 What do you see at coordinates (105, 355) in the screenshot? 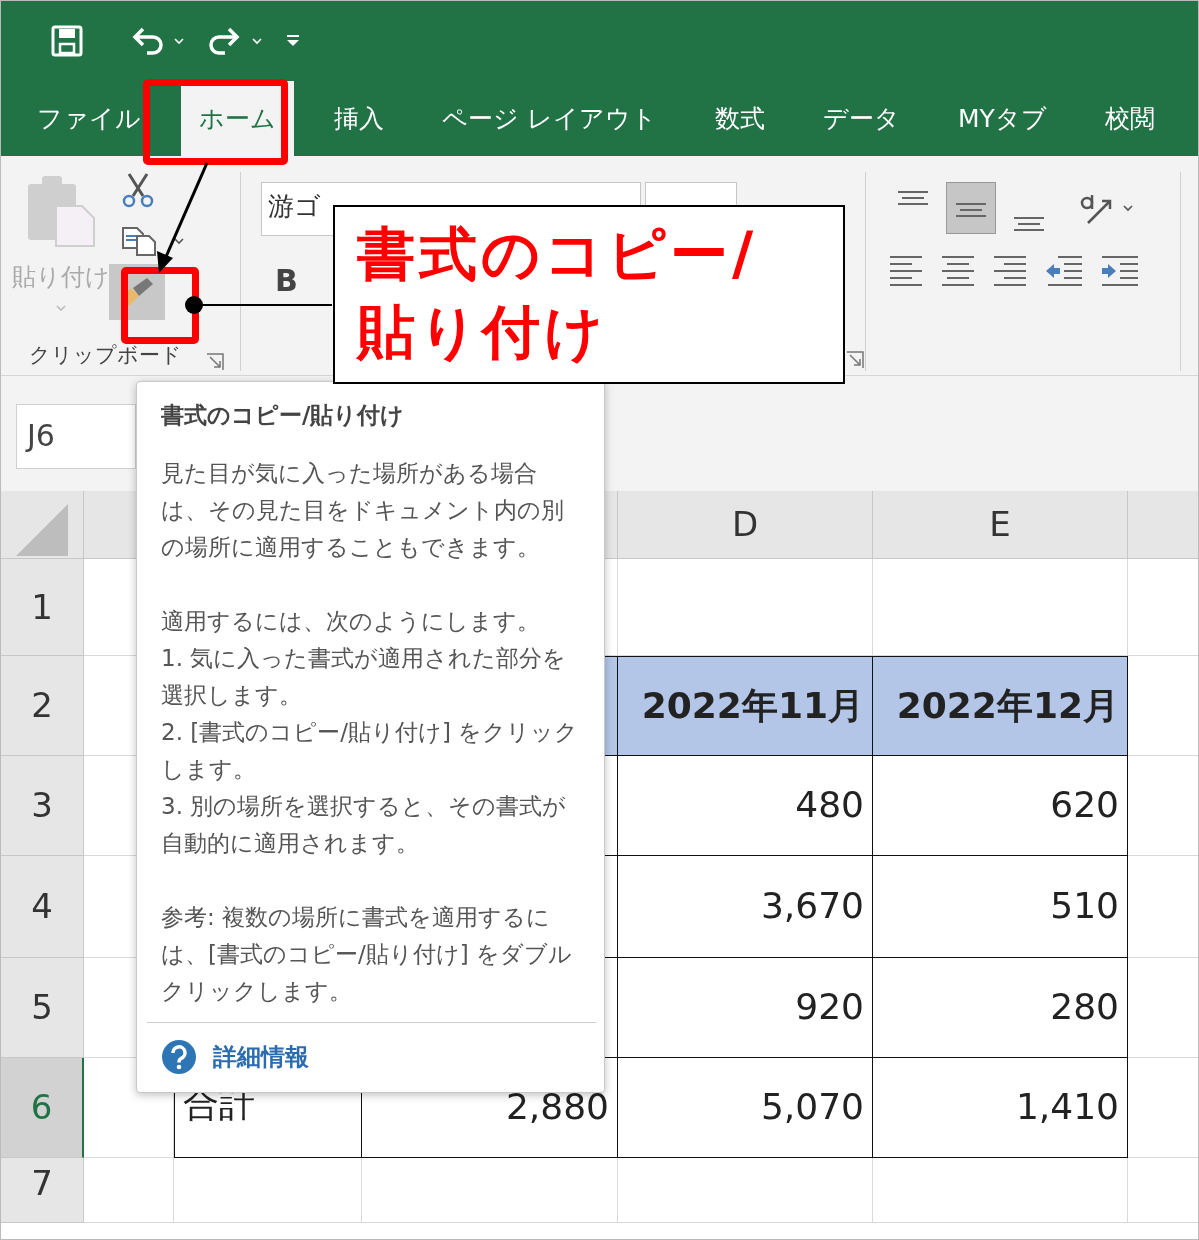
I see `group-label: クリップボード` at bounding box center [105, 355].